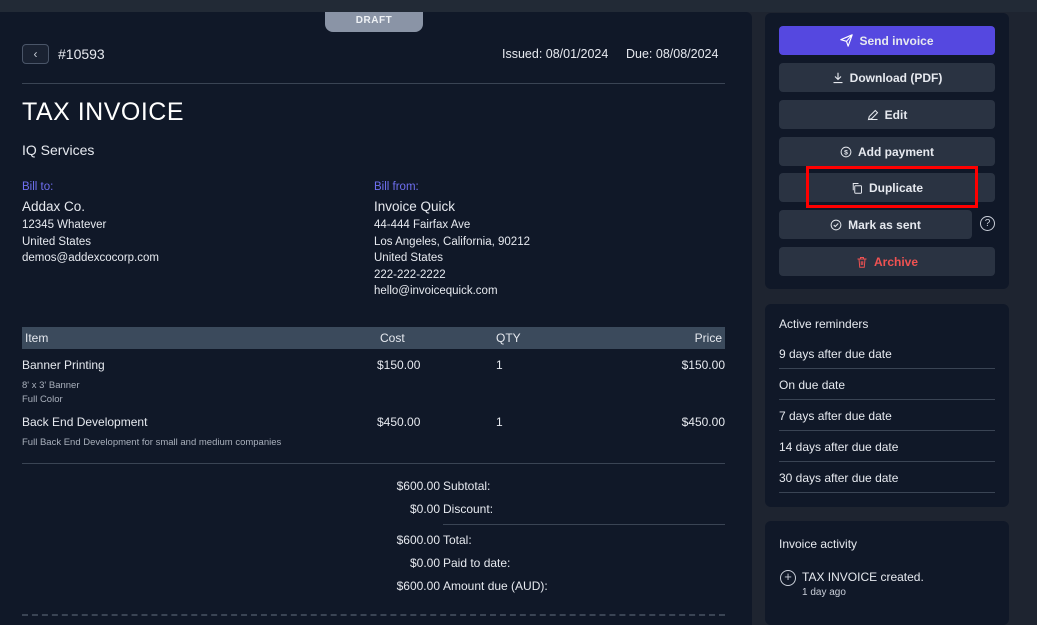  What do you see at coordinates (468, 509) in the screenshot?
I see `discount-label: Discount:` at bounding box center [468, 509].